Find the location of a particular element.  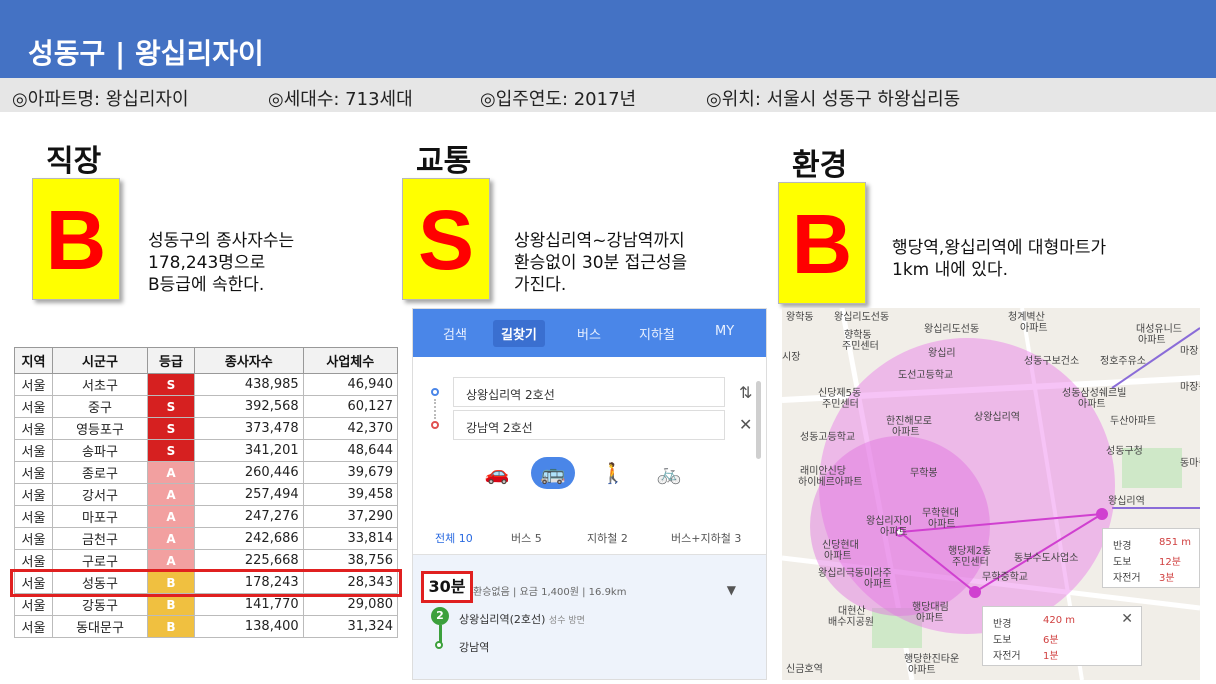

cell-district: 서초구 is located at coordinates (100, 384).